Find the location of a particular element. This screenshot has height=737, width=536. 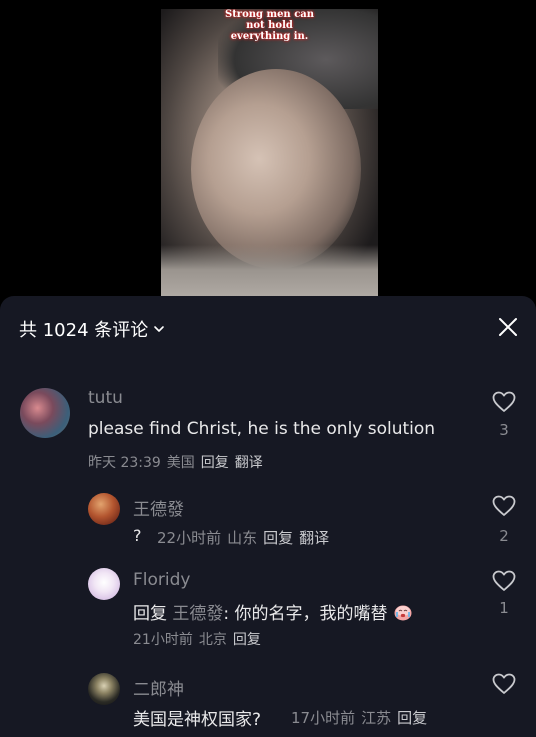

comment-location: 山东 is located at coordinates (242, 538).